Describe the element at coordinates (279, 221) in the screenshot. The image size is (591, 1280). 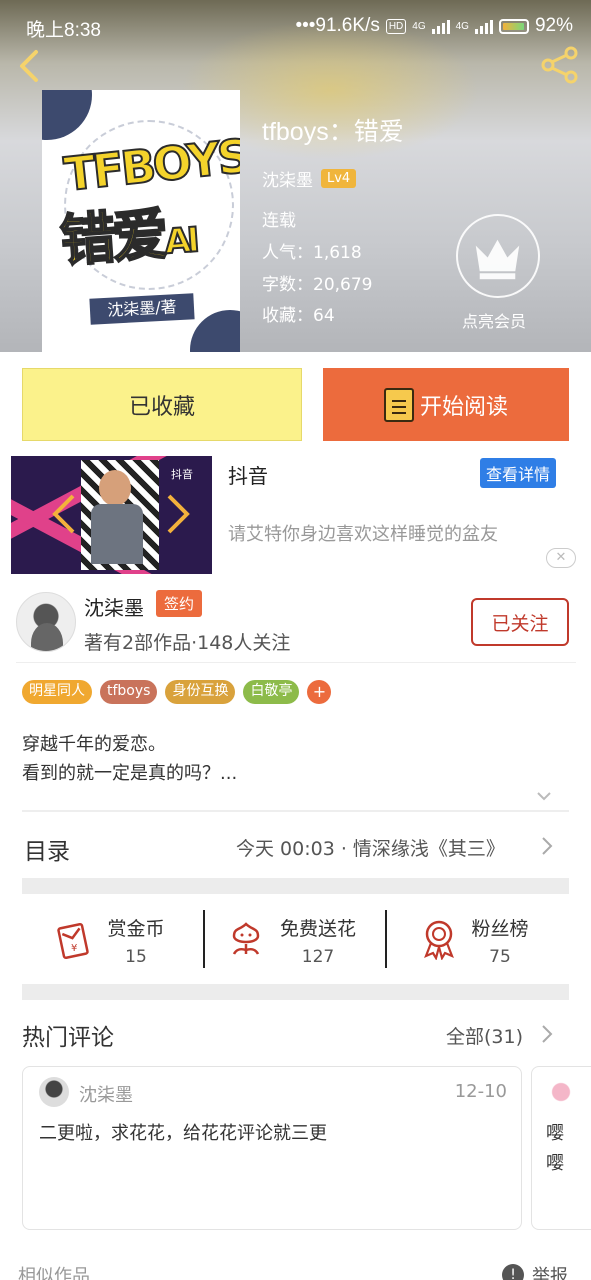
I see `book-status: 连载` at that location.